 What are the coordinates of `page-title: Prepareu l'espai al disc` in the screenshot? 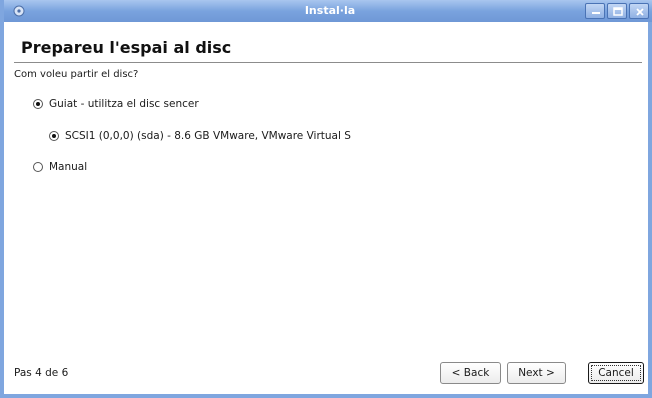 It's located at (126, 47).